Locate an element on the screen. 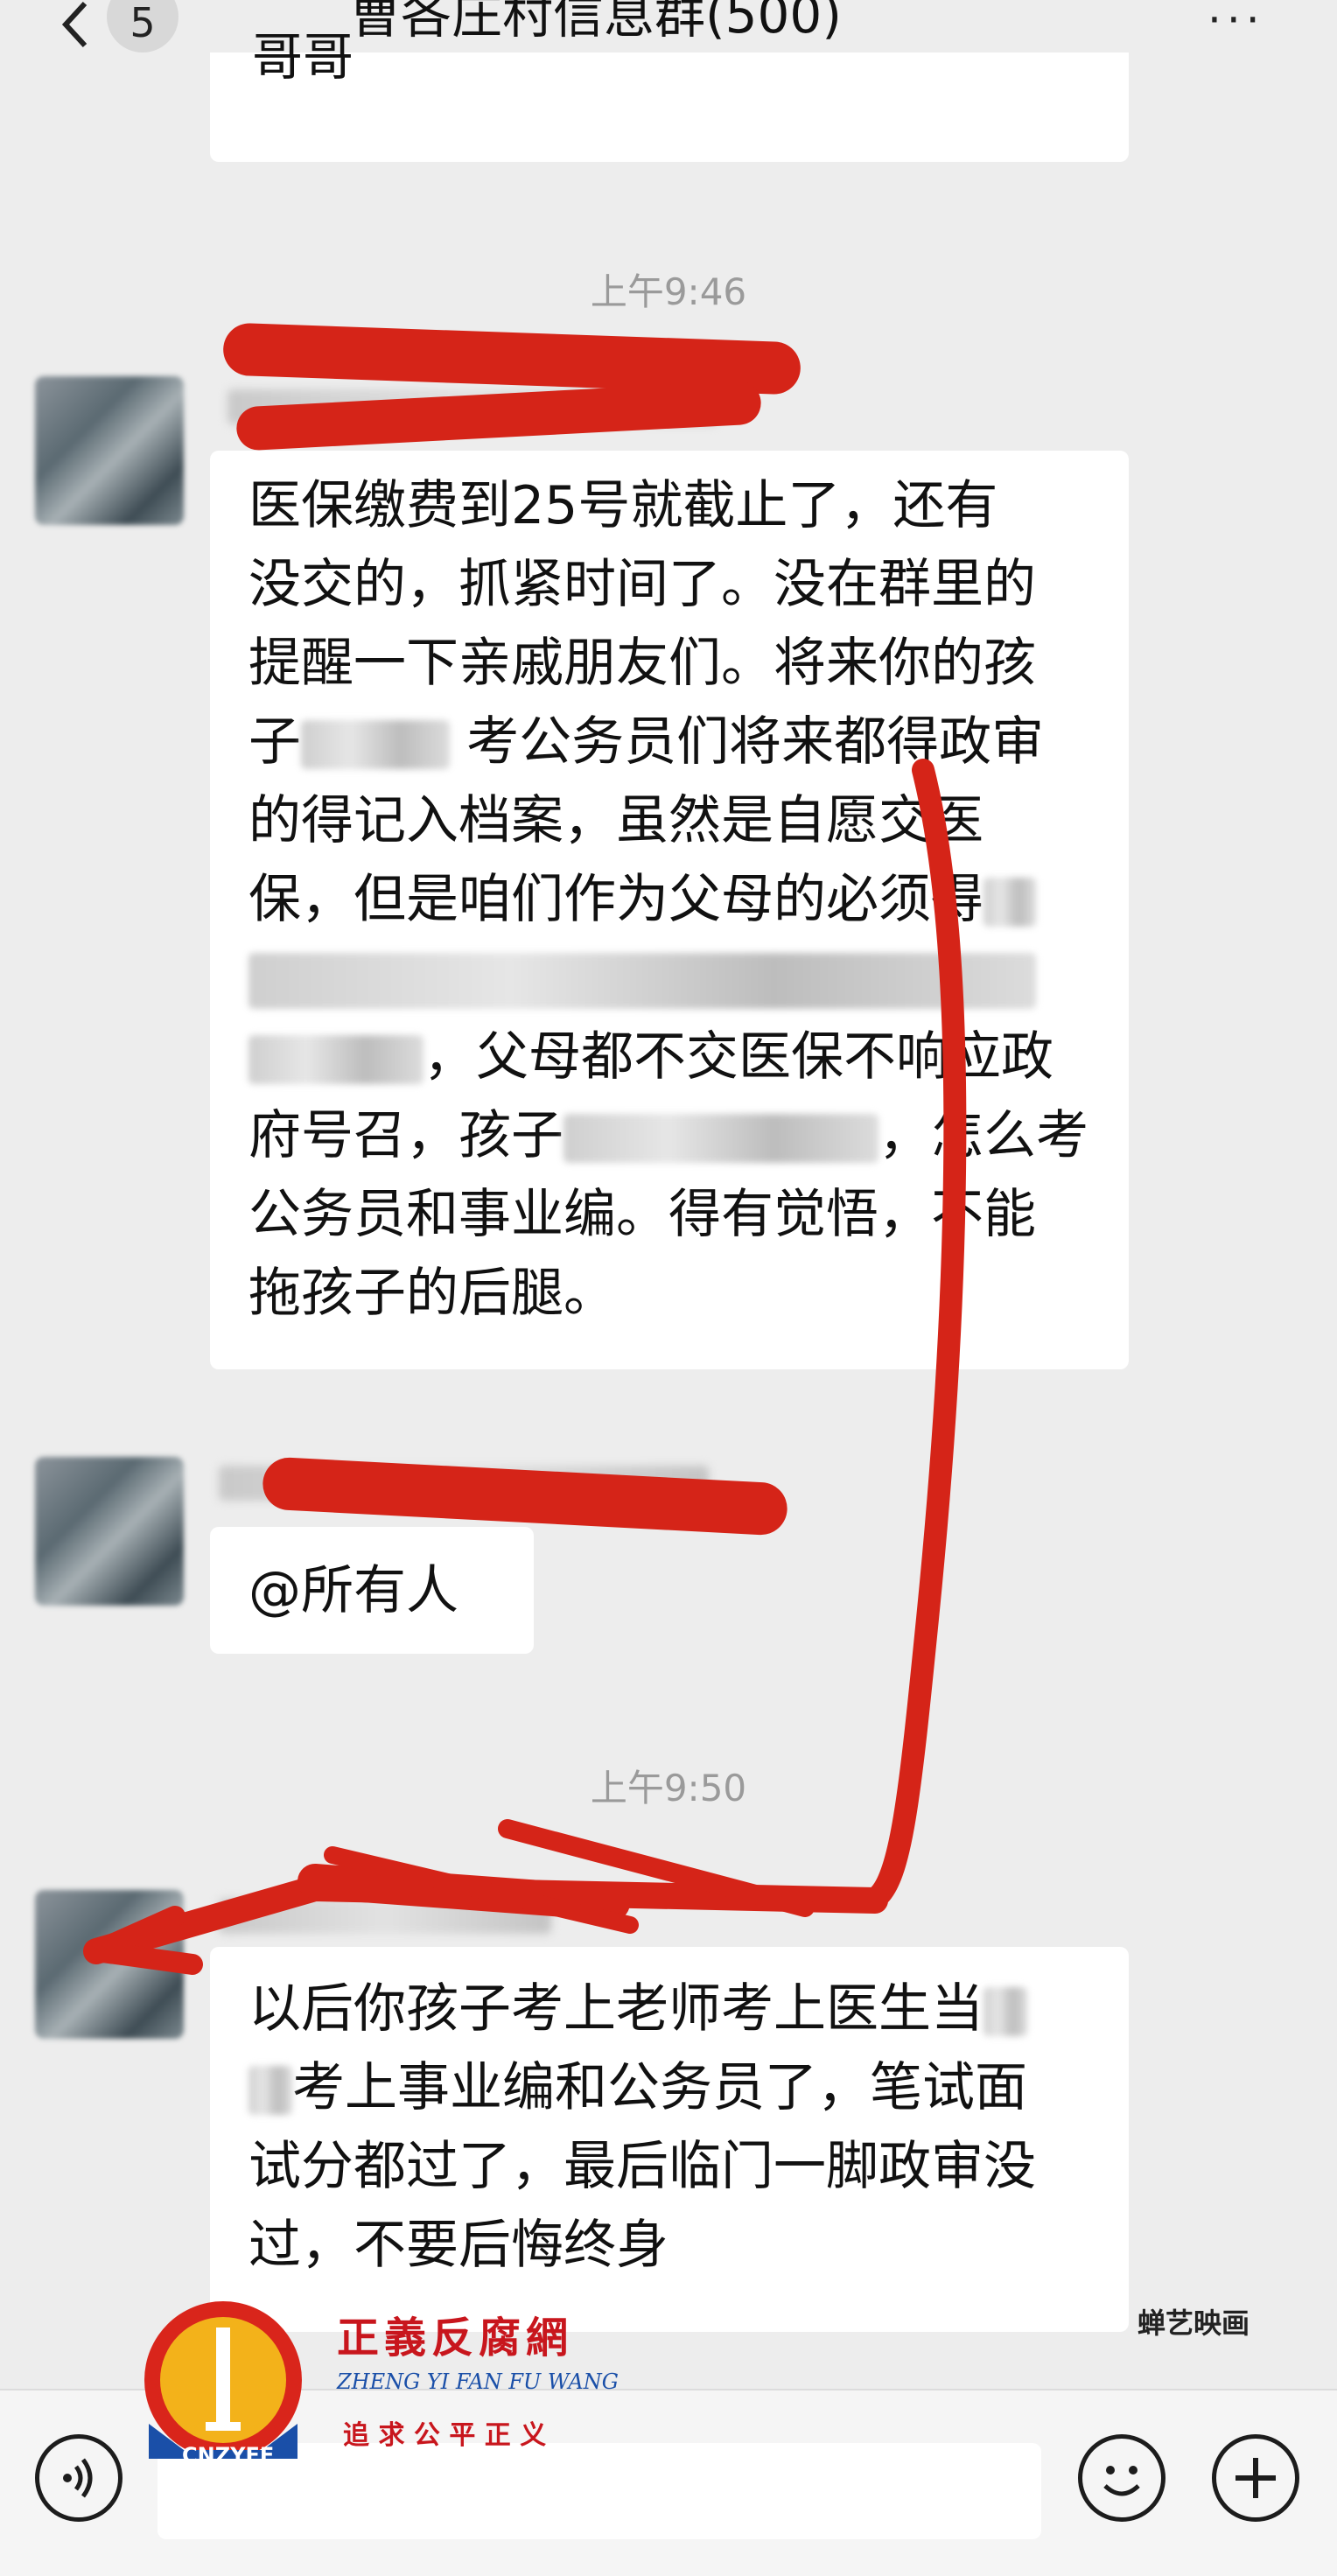  corner-watermark: 蝉艺映画 is located at coordinates (1194, 2323).